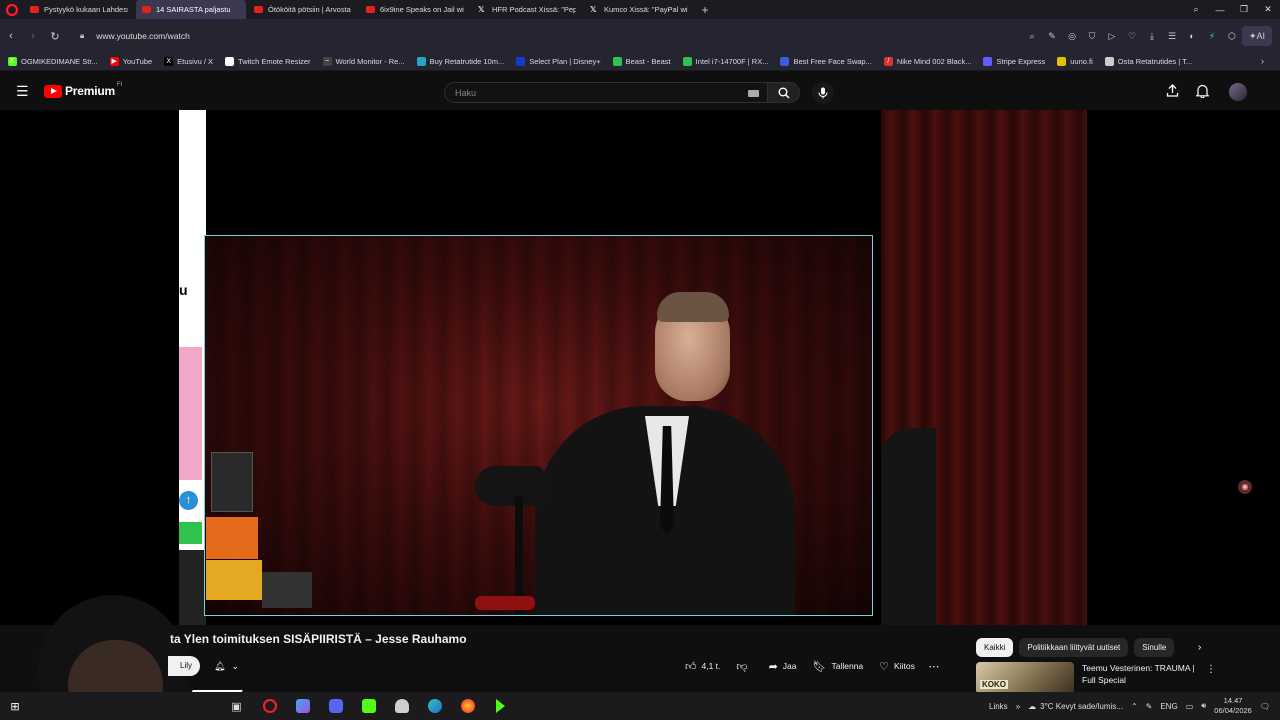  What do you see at coordinates (1203, 706) in the screenshot?
I see `volume-icon: 🔊︎` at bounding box center [1203, 706].